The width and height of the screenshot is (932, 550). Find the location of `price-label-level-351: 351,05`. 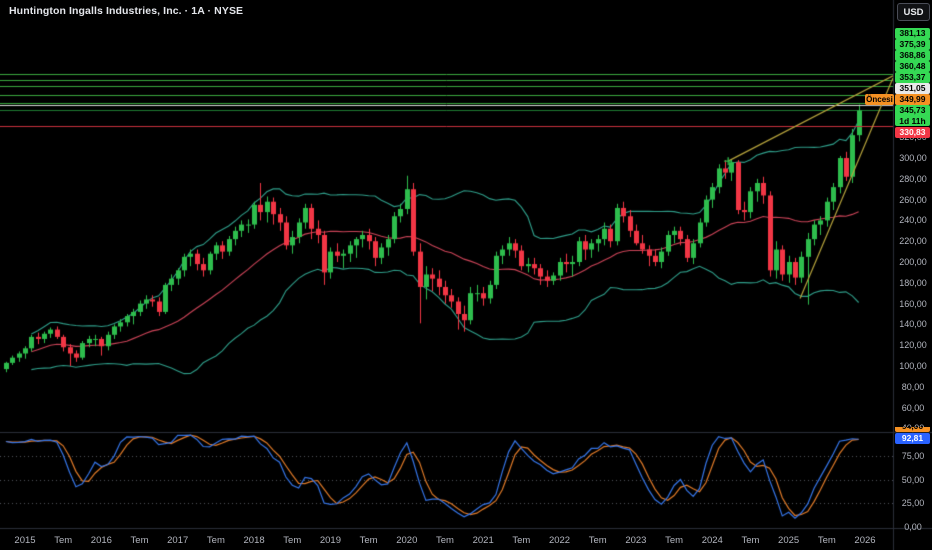

price-label-level-351: 351,05 is located at coordinates (912, 88).